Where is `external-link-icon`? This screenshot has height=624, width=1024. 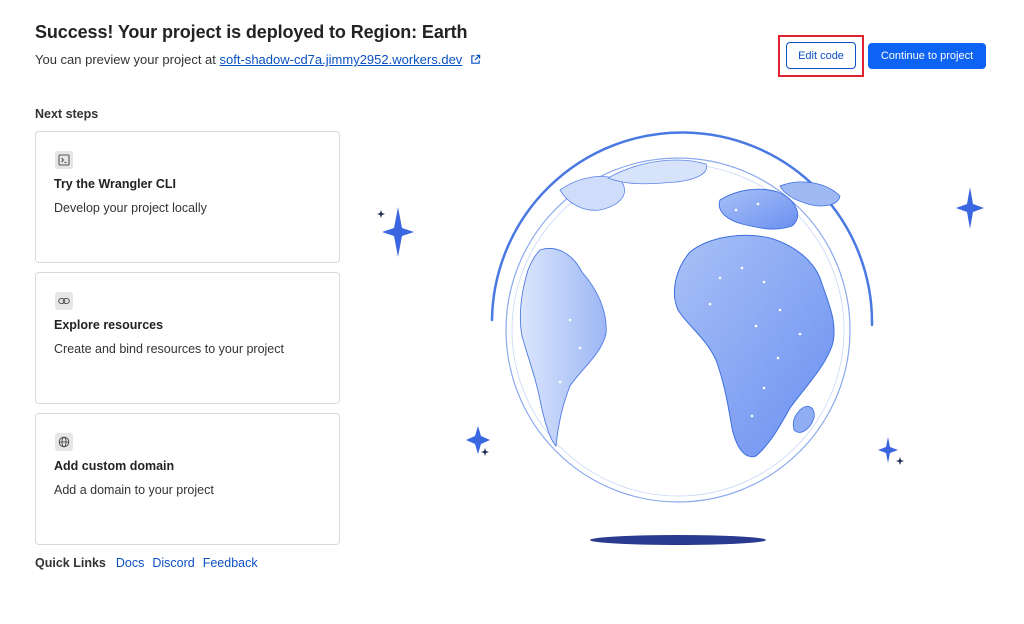
external-link-icon is located at coordinates (475, 60).